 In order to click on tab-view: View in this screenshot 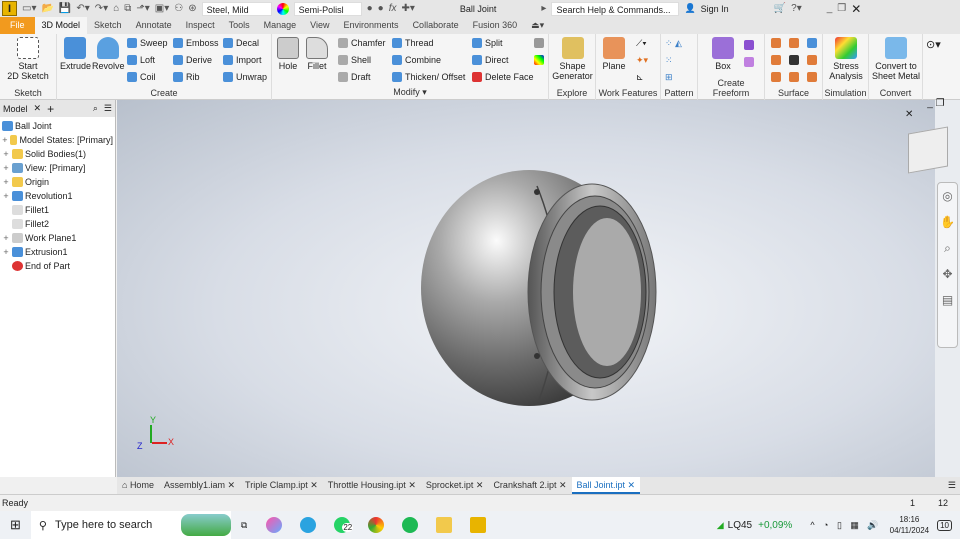, I will do `click(319, 25)`.